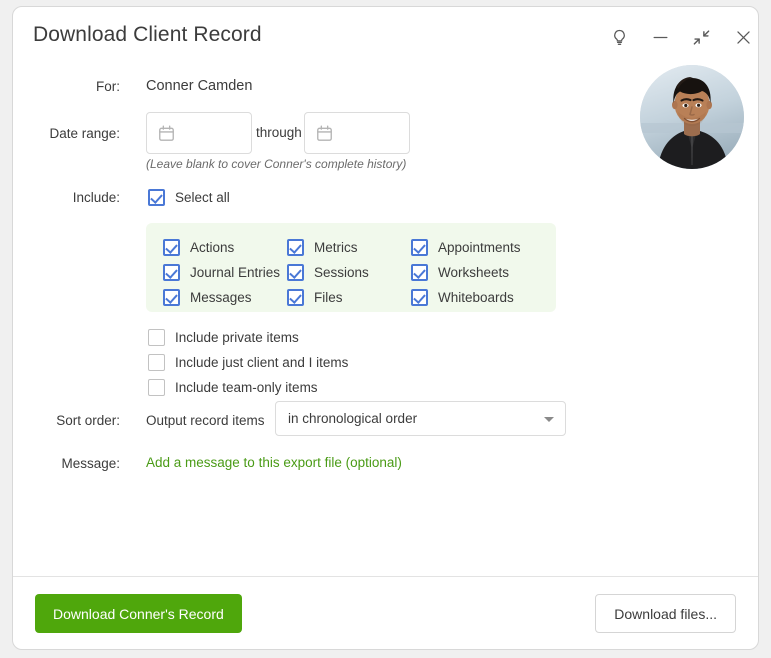 The image size is (771, 658). I want to click on close-icon, so click(743, 37).